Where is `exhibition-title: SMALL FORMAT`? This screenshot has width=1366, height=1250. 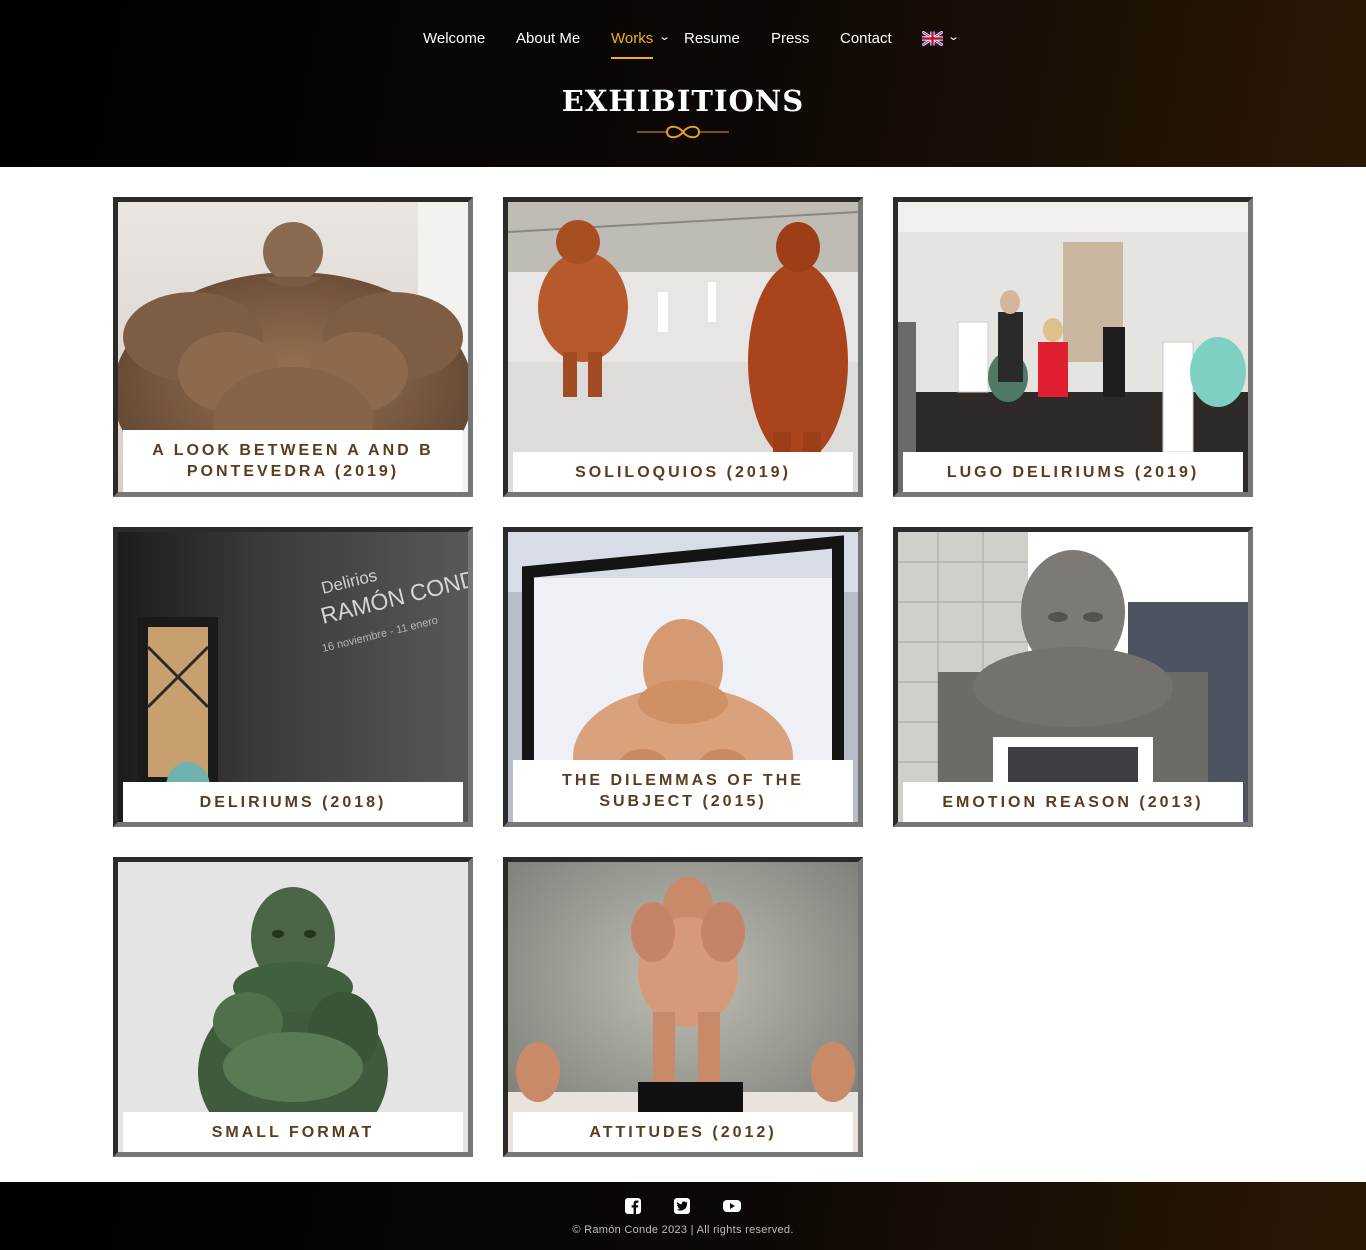
exhibition-title: SMALL FORMAT is located at coordinates (293, 1132).